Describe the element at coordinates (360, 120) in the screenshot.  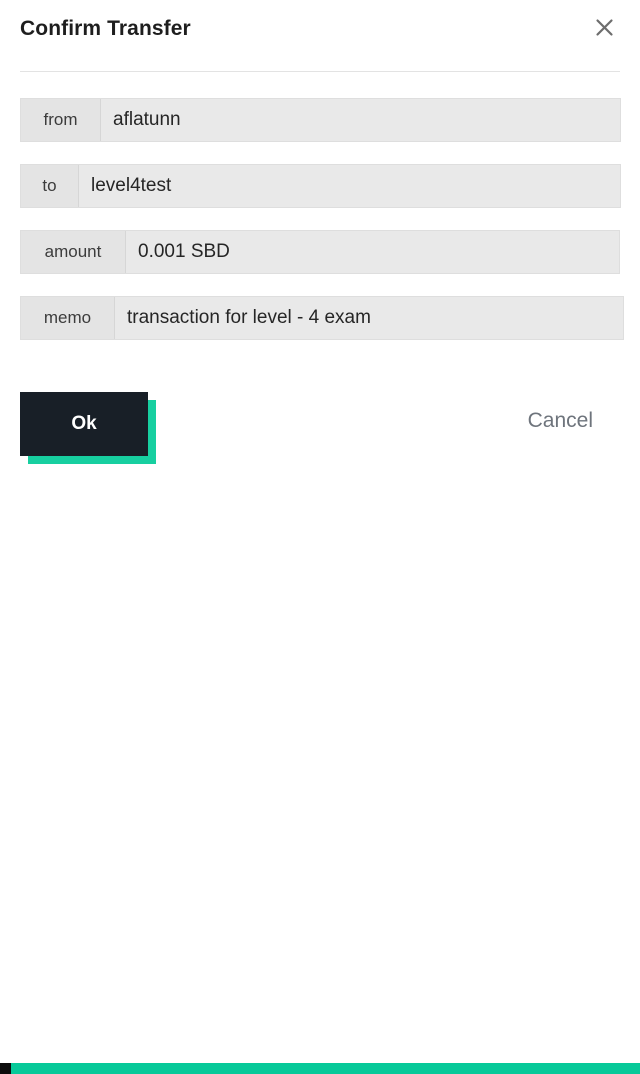
I see `field-value-from: aflatunn` at that location.